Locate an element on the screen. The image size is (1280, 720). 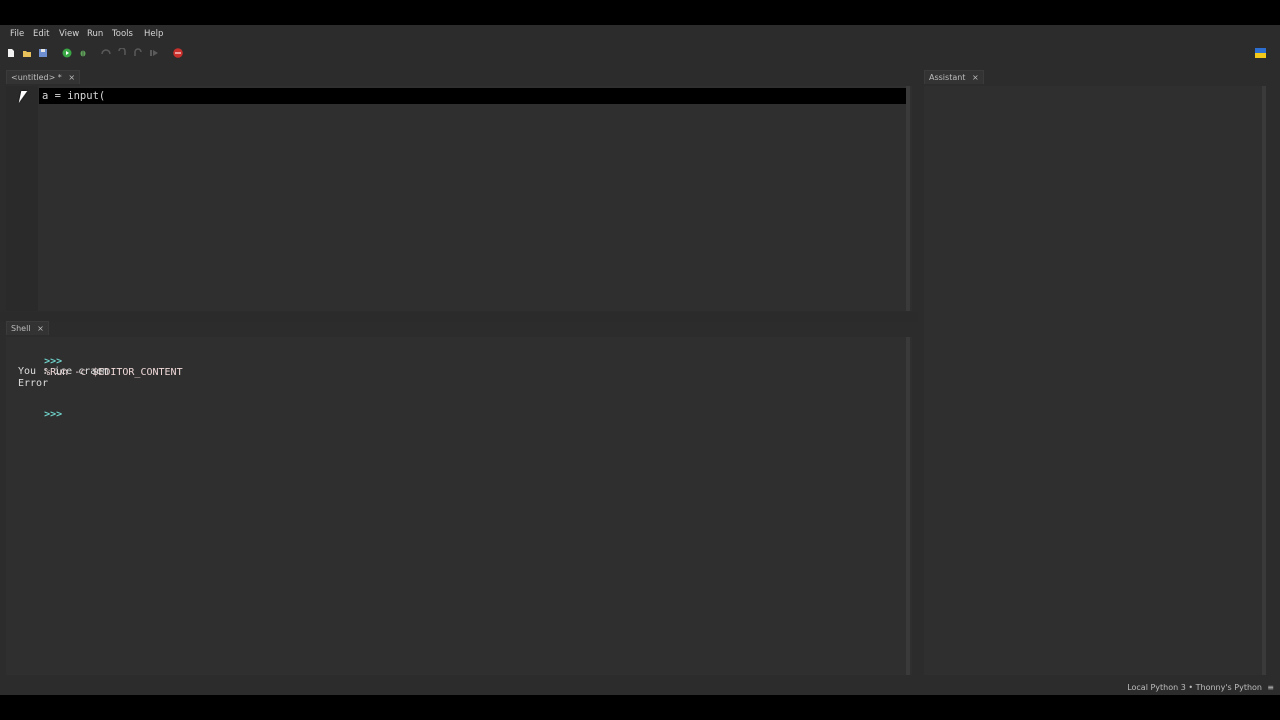
menu-bar: File Edit View Run Tools Help is located at coordinates (640, 34).